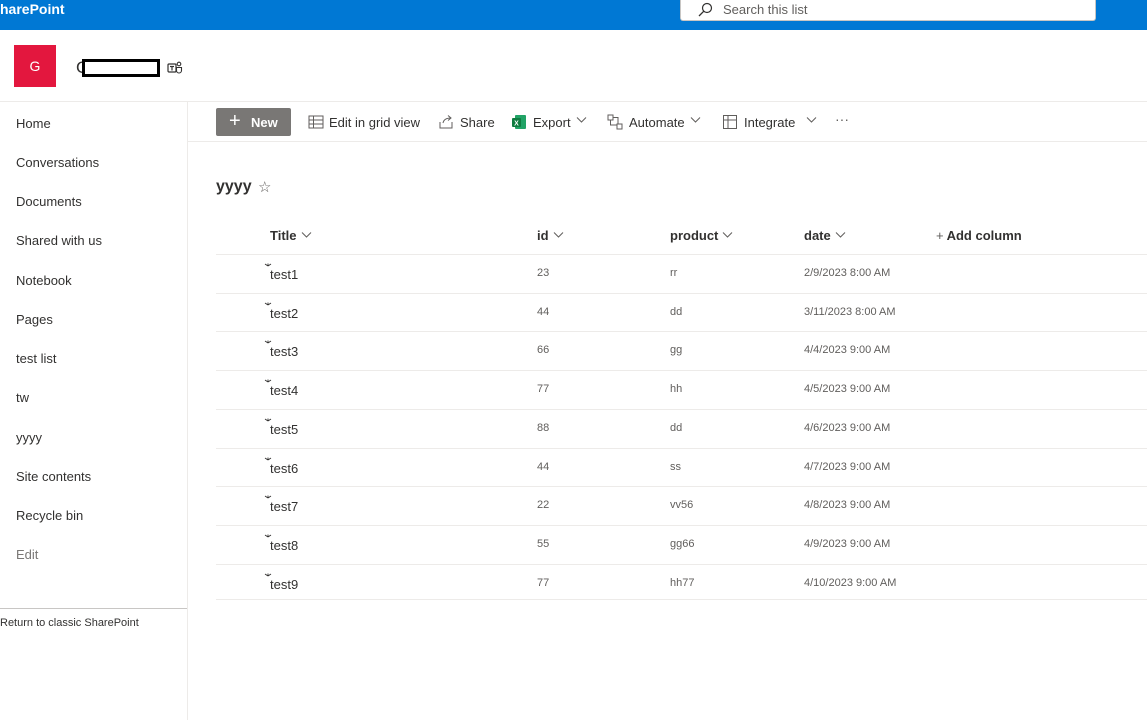 The width and height of the screenshot is (1147, 720). Describe the element at coordinates (49, 515) in the screenshot. I see `nav-item-recycle-bin: Recycle bin` at that location.